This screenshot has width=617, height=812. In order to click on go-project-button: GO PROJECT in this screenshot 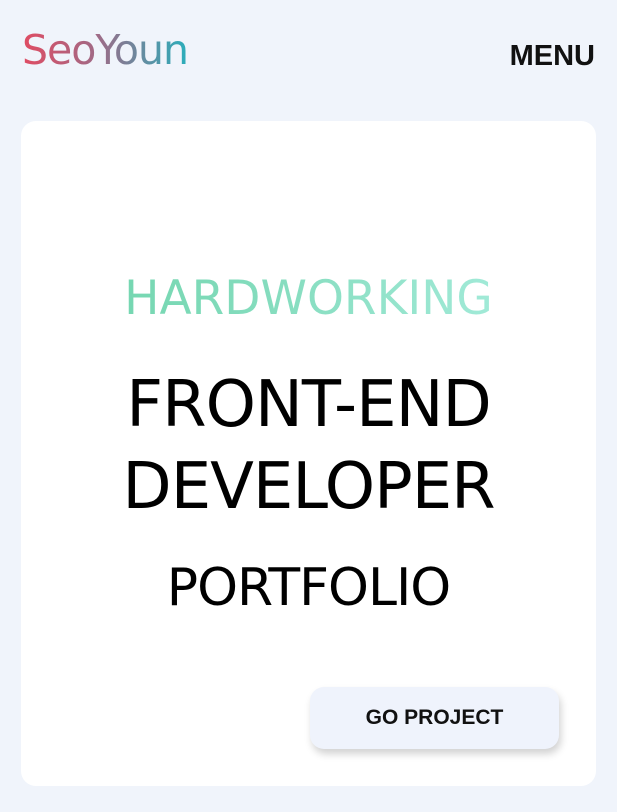, I will do `click(434, 718)`.